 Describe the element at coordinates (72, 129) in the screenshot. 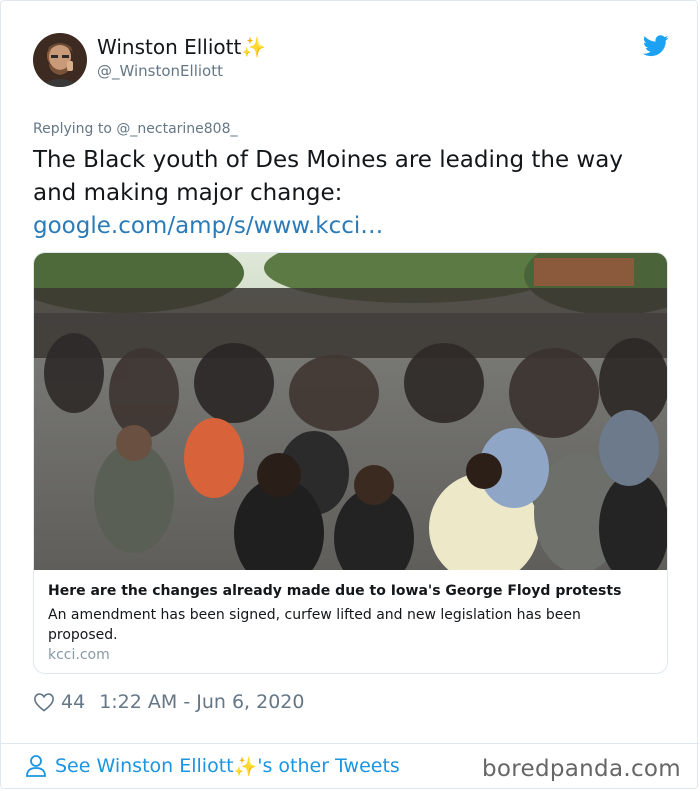

I see `replying-prefix: Replying to` at that location.